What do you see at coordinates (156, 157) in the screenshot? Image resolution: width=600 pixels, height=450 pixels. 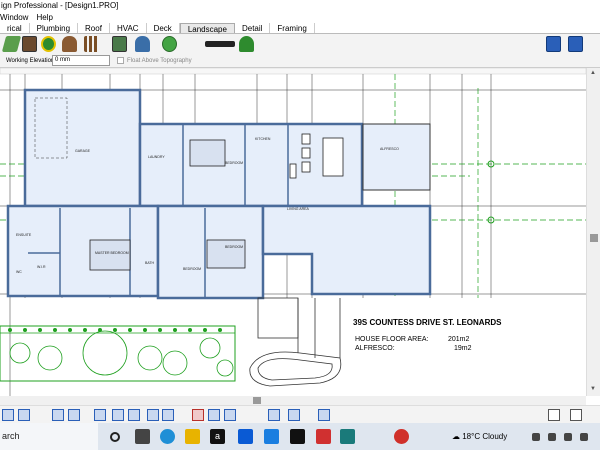 I see `room-label-laundry: LAUNDRY` at bounding box center [156, 157].